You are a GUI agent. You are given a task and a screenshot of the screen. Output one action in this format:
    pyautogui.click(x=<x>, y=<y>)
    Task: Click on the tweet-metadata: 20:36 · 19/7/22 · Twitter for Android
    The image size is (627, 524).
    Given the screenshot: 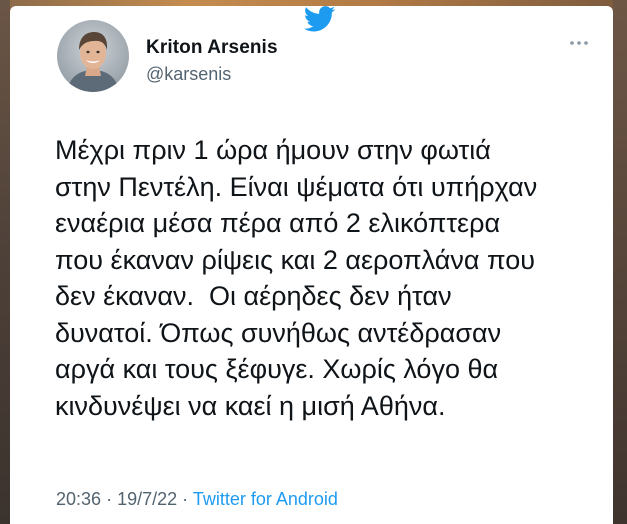 What is the action you would take?
    pyautogui.click(x=197, y=499)
    